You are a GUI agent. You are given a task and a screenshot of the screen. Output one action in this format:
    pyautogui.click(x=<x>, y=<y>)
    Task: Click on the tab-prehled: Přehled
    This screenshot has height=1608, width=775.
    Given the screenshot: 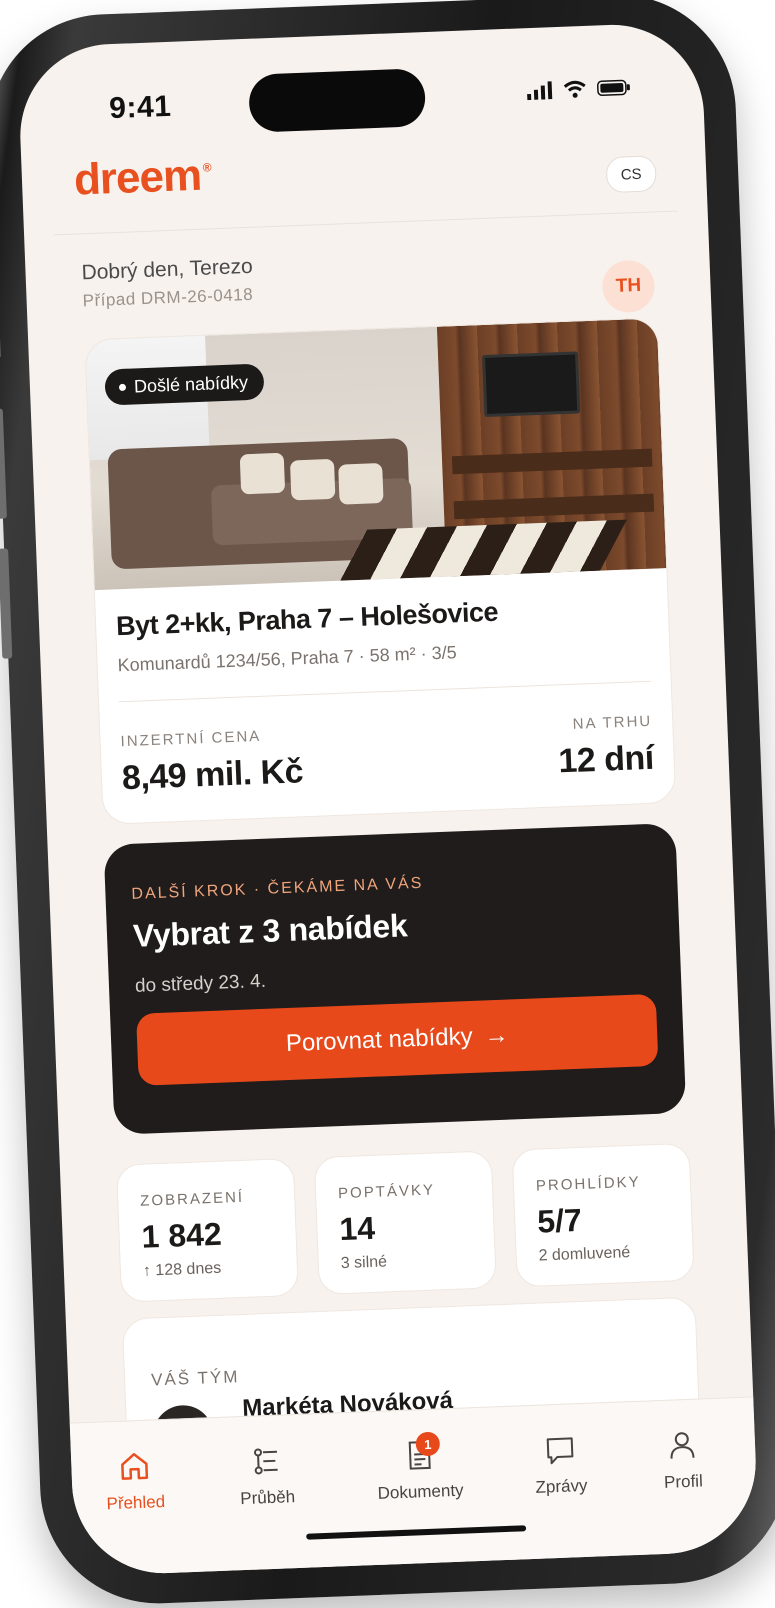 What is the action you would take?
    pyautogui.click(x=135, y=1481)
    